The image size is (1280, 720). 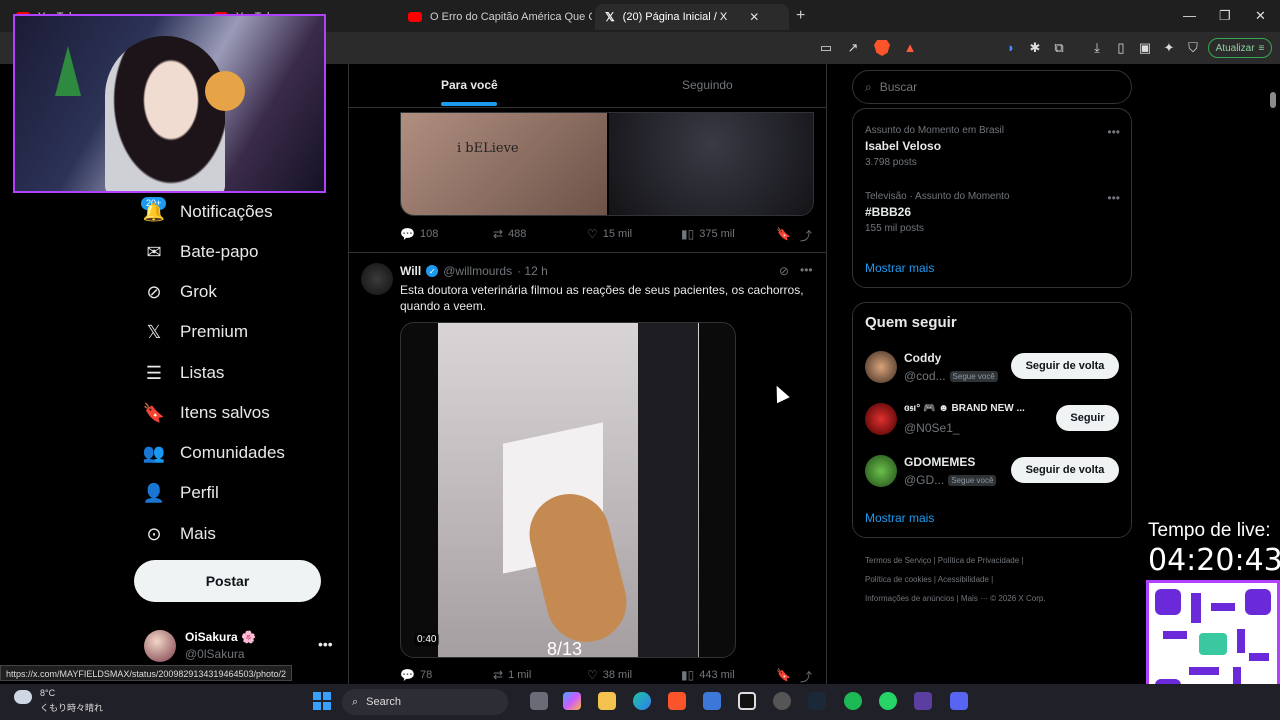 What do you see at coordinates (410, 271) in the screenshot?
I see `author-name: Will` at bounding box center [410, 271].